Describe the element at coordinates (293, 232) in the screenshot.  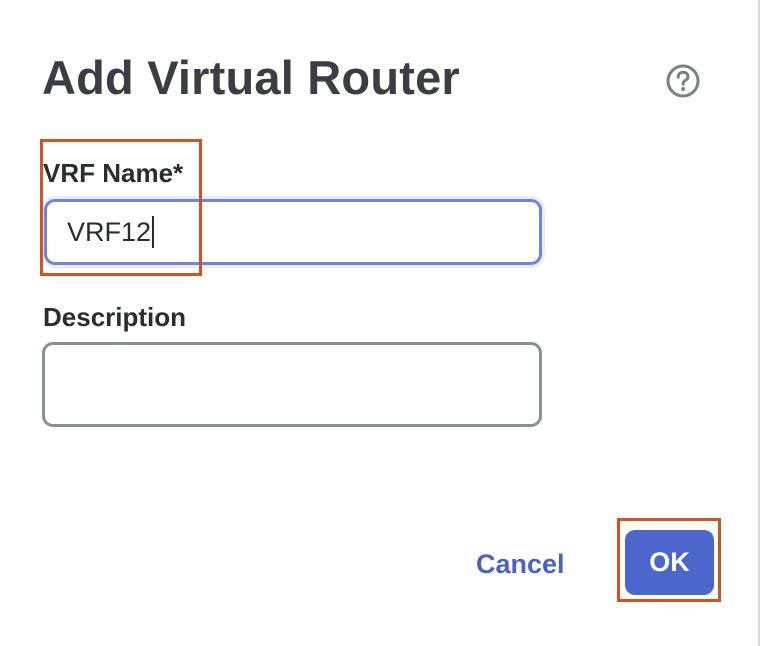
I see `vrf-name-input: VRF12` at that location.